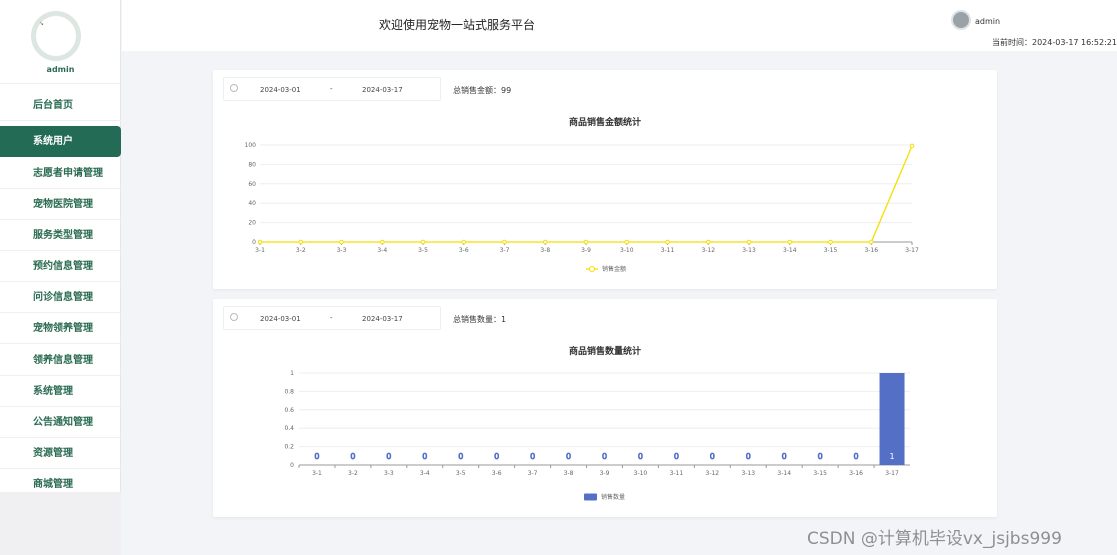 Image resolution: width=1117 pixels, height=555 pixels. What do you see at coordinates (613, 497) in the screenshot?
I see `legend-label: 销售数量` at bounding box center [613, 497].